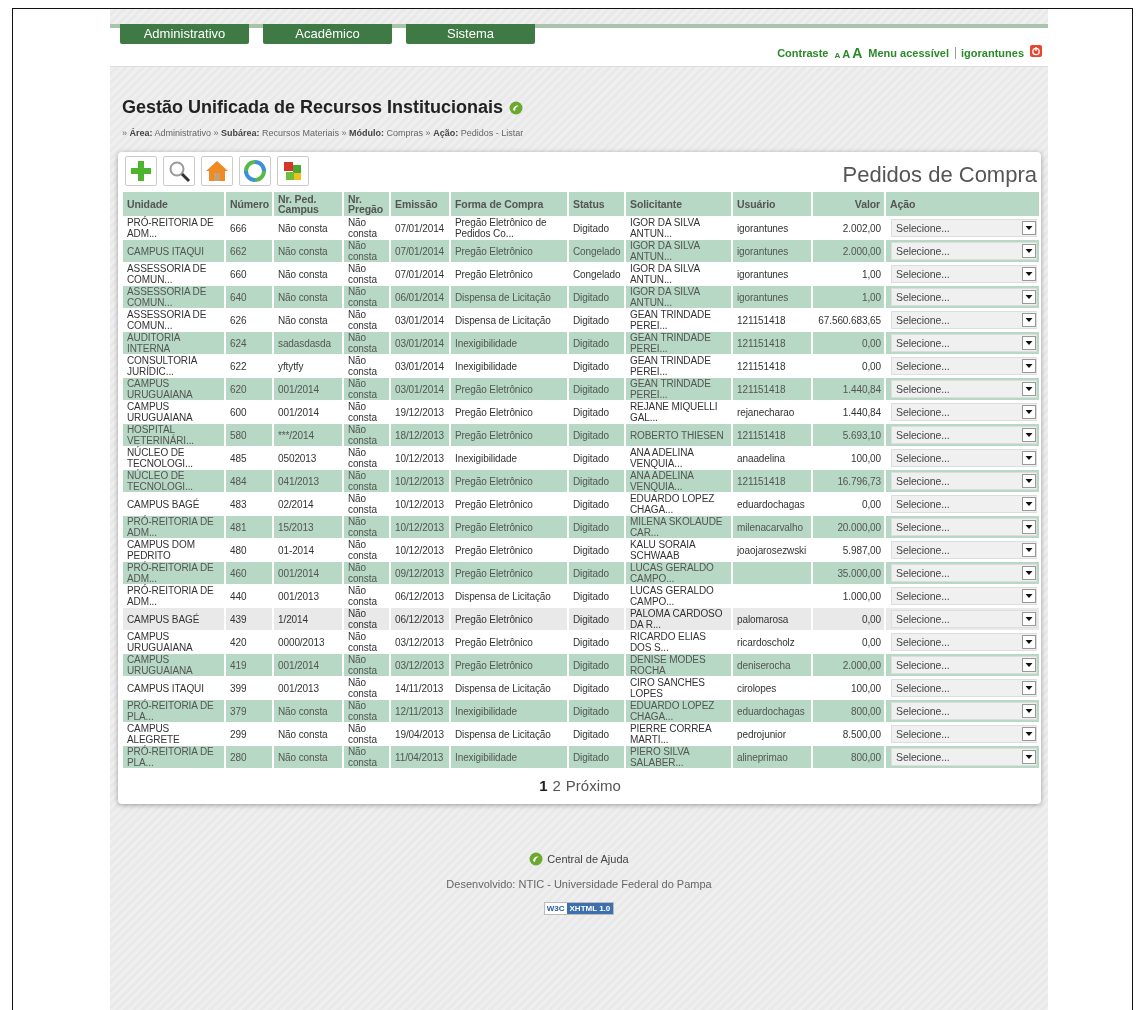 This screenshot has width=1147, height=1010. I want to click on table-cell-text: anaadelina, so click(761, 458).